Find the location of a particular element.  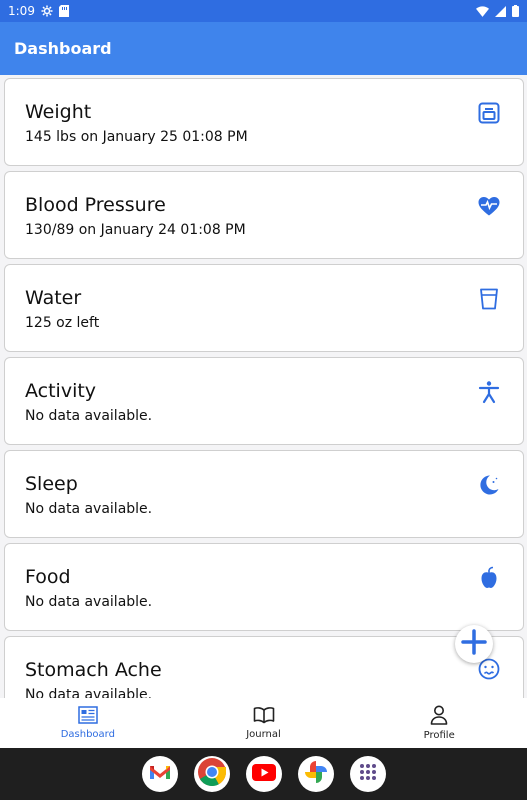

nav-label: Journal is located at coordinates (263, 734).